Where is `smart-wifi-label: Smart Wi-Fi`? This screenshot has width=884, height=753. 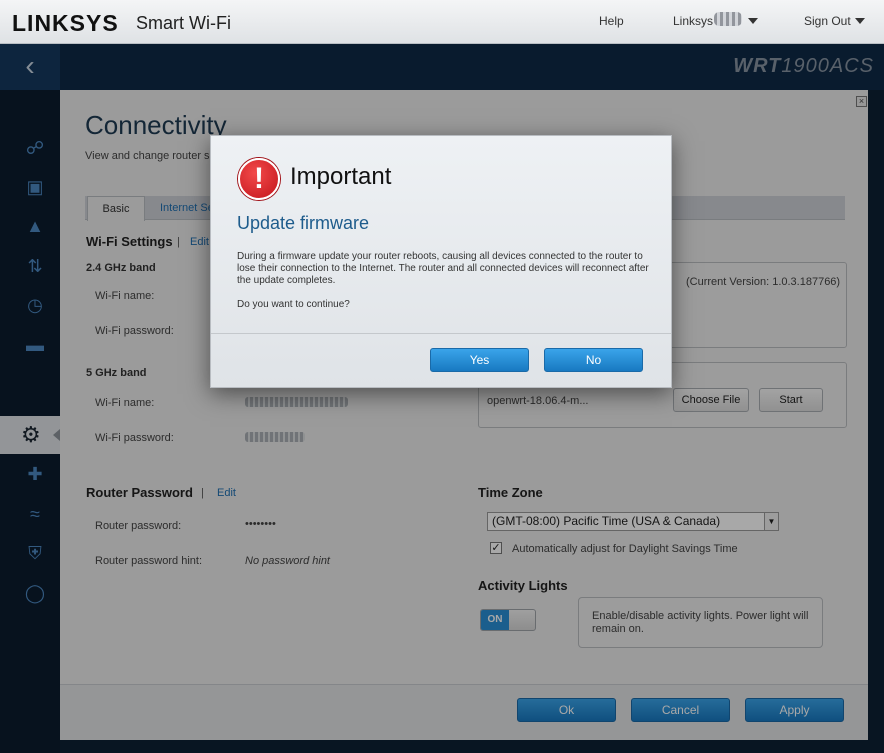
smart-wifi-label: Smart Wi-Fi is located at coordinates (183, 23).